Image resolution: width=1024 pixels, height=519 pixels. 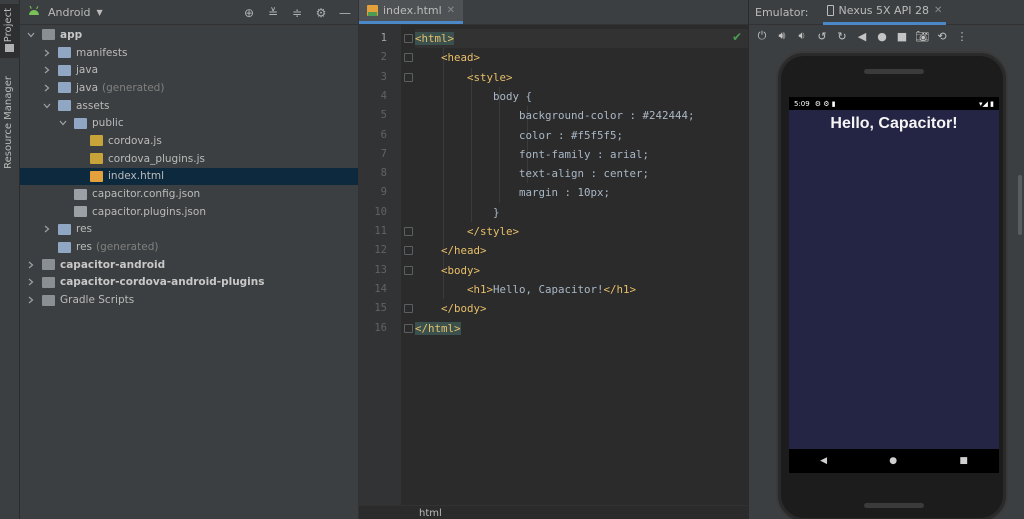 What do you see at coordinates (380, 250) in the screenshot?
I see `line-number: 12` at bounding box center [380, 250].